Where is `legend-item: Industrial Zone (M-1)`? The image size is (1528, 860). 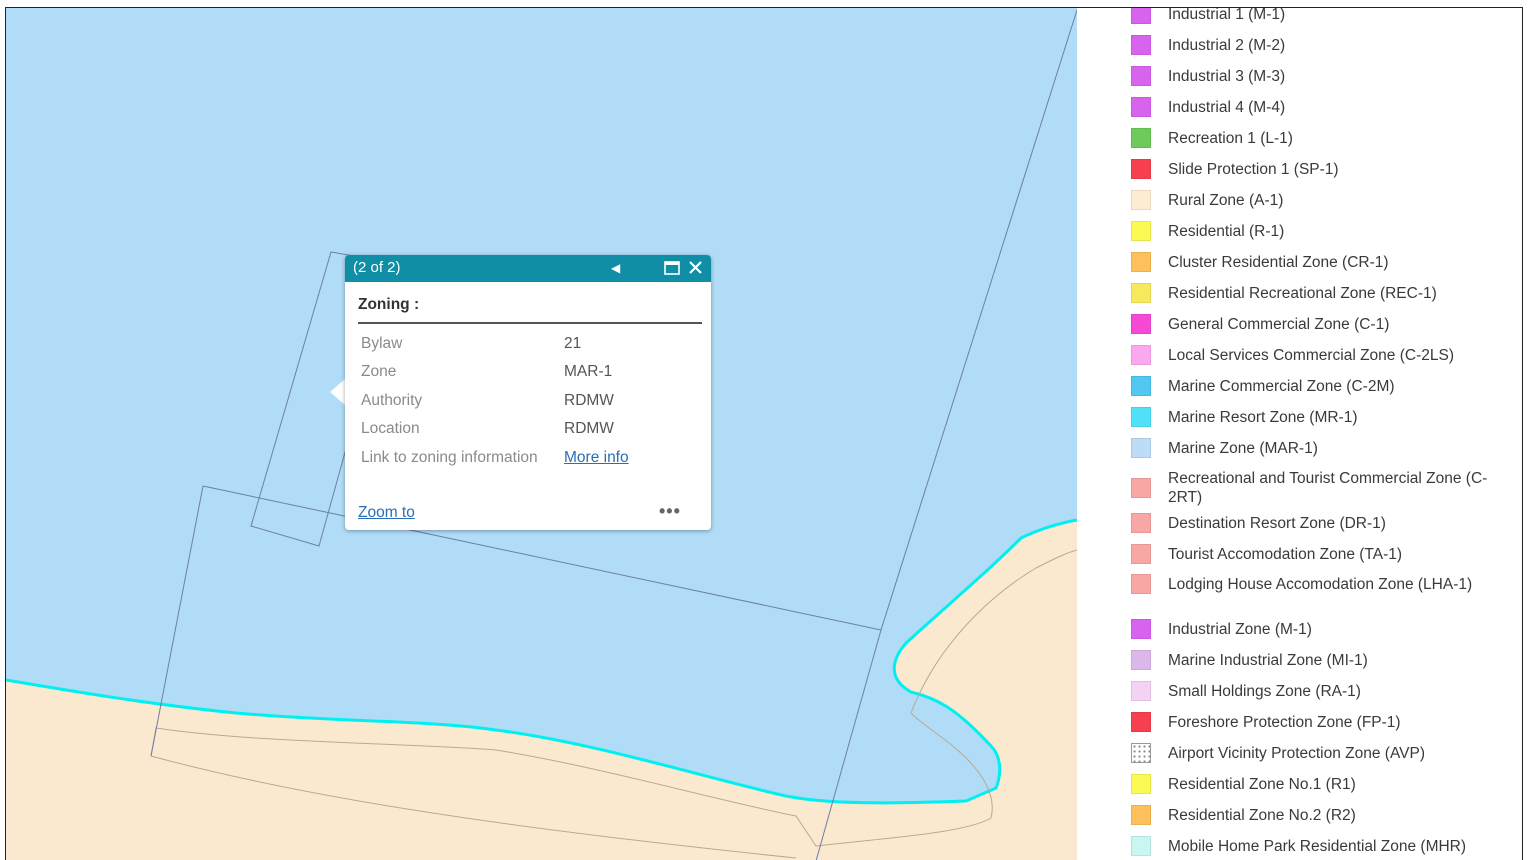
legend-item: Industrial Zone (M-1) is located at coordinates (1309, 629).